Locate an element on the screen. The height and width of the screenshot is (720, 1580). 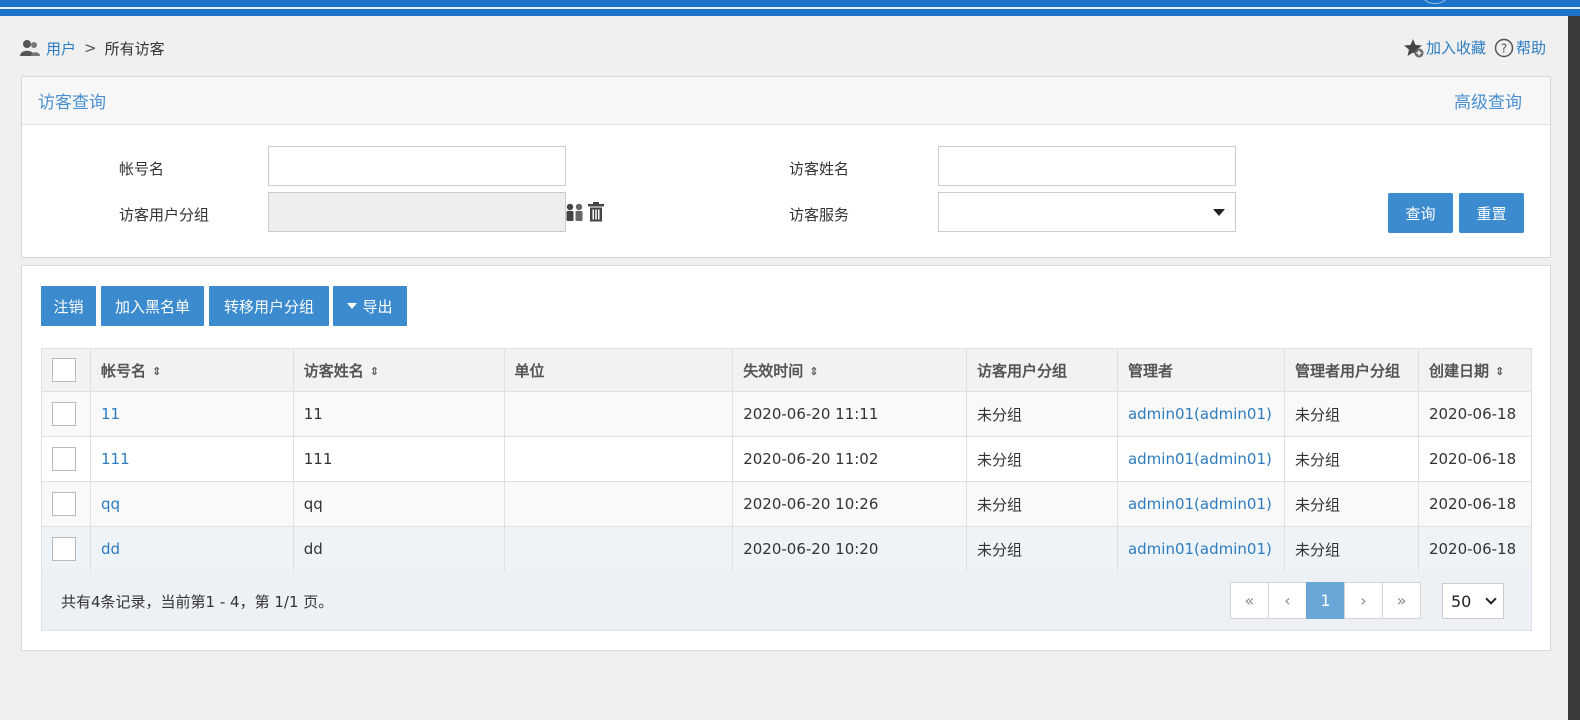
first-page-button: « is located at coordinates (1249, 600).